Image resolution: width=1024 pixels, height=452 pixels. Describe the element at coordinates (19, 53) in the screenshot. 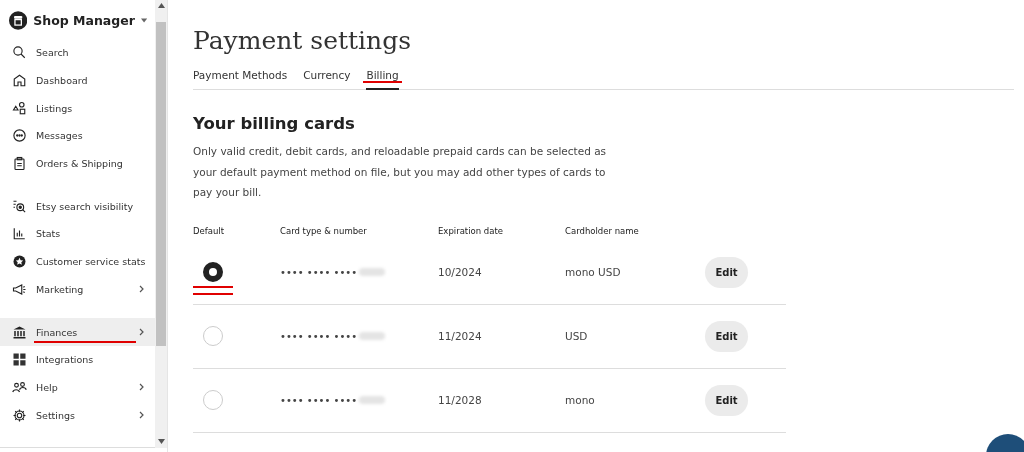

I see `search-icon` at that location.